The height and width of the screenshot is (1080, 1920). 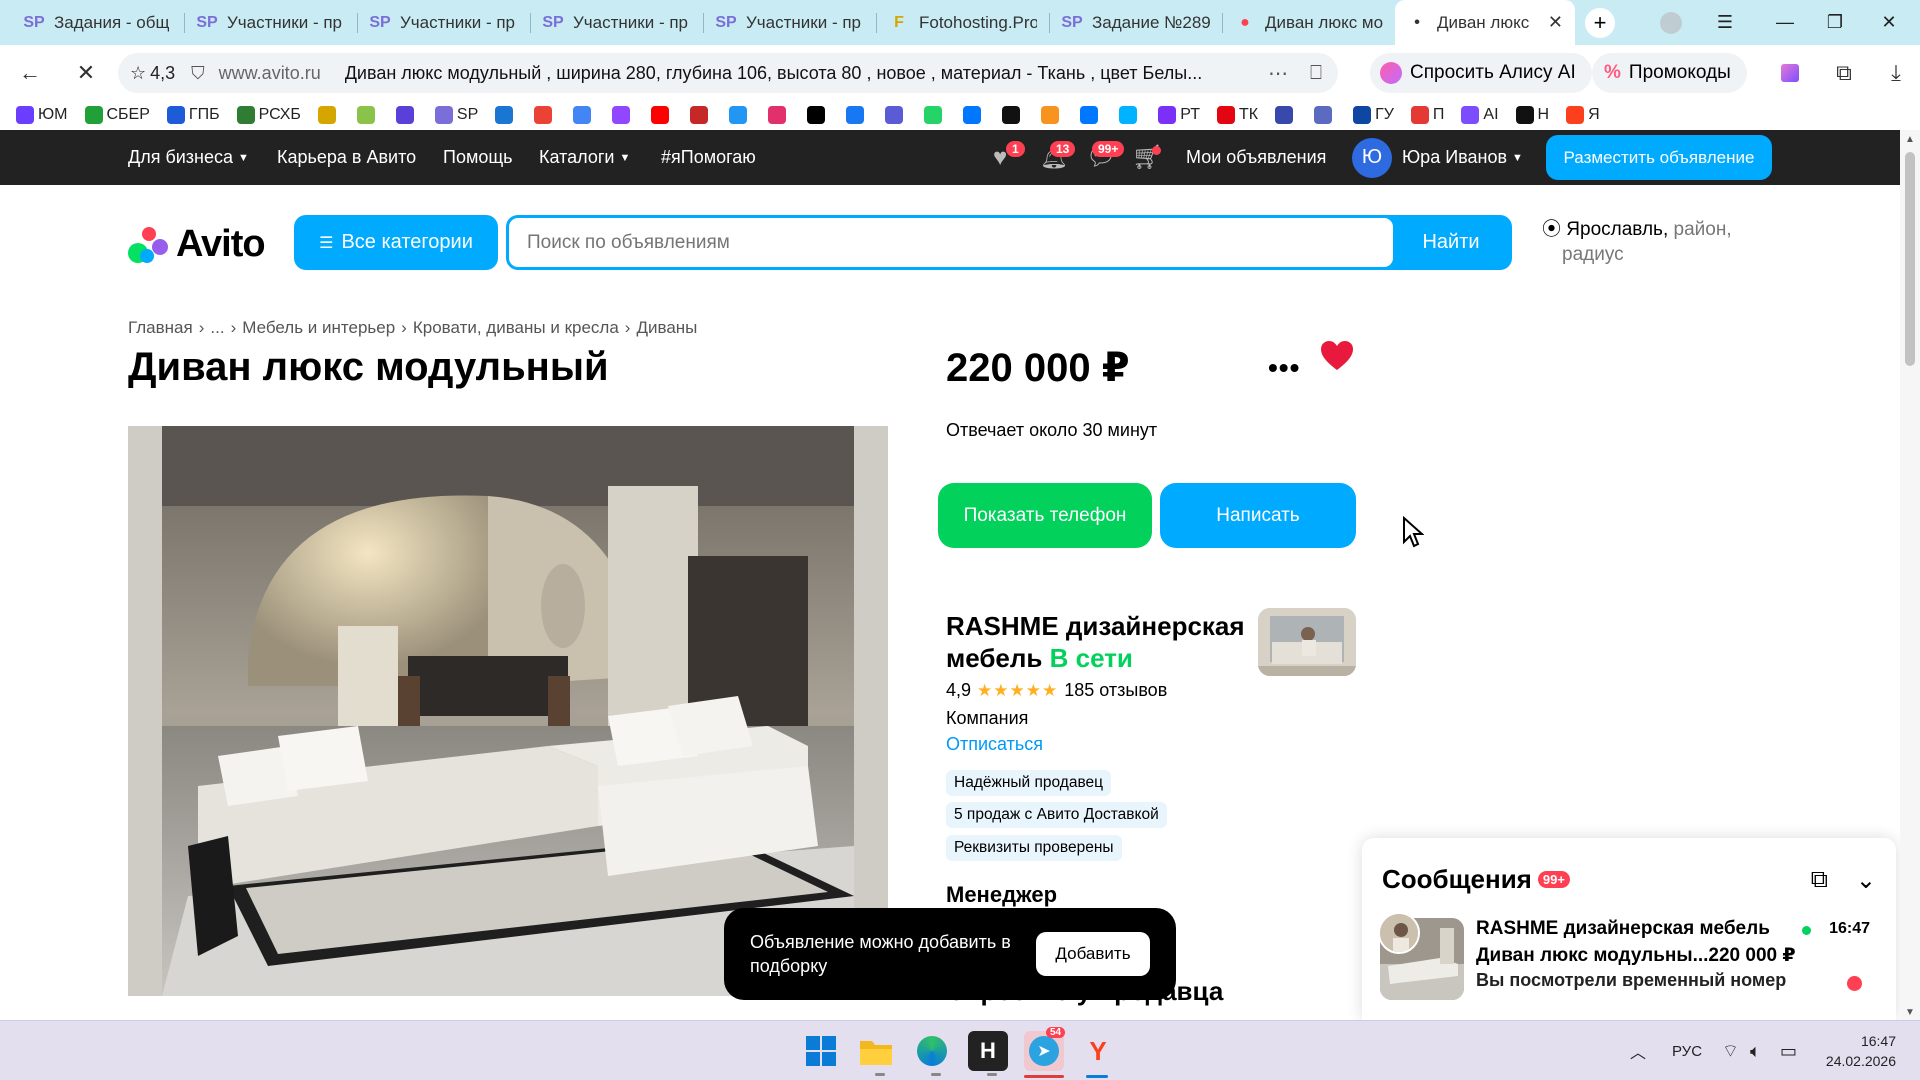 I want to click on breadcrumb-sofas: Диваны, so click(x=666, y=327).